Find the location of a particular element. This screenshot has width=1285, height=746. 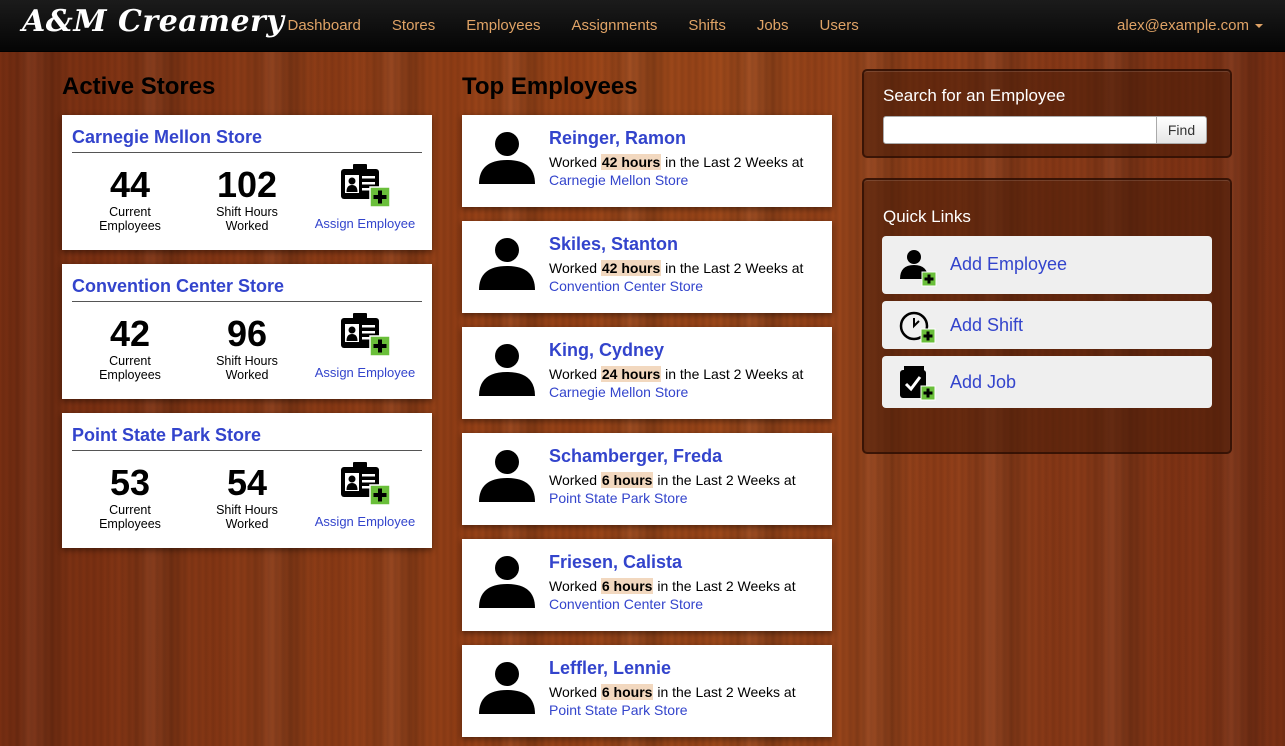

add-job-icon is located at coordinates (918, 385).